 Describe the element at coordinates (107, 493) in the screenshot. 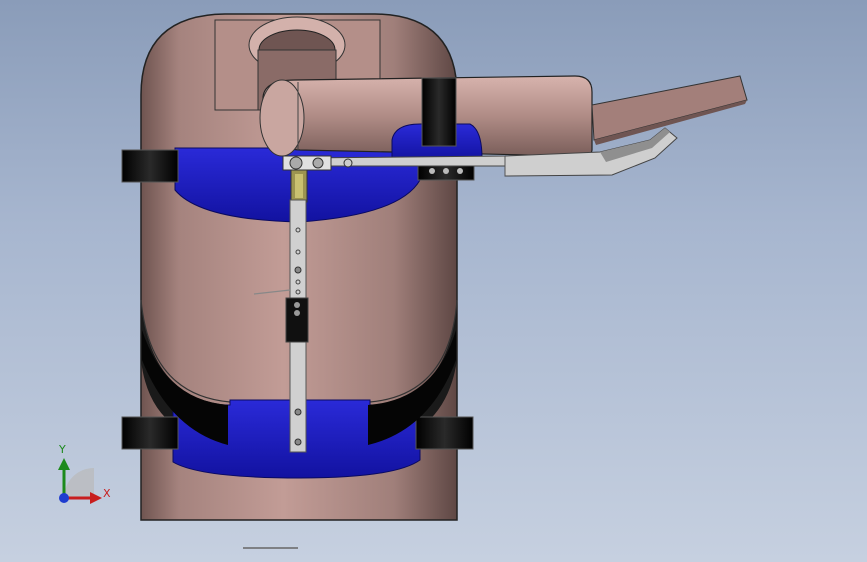

I see `axis-x-label: X` at that location.